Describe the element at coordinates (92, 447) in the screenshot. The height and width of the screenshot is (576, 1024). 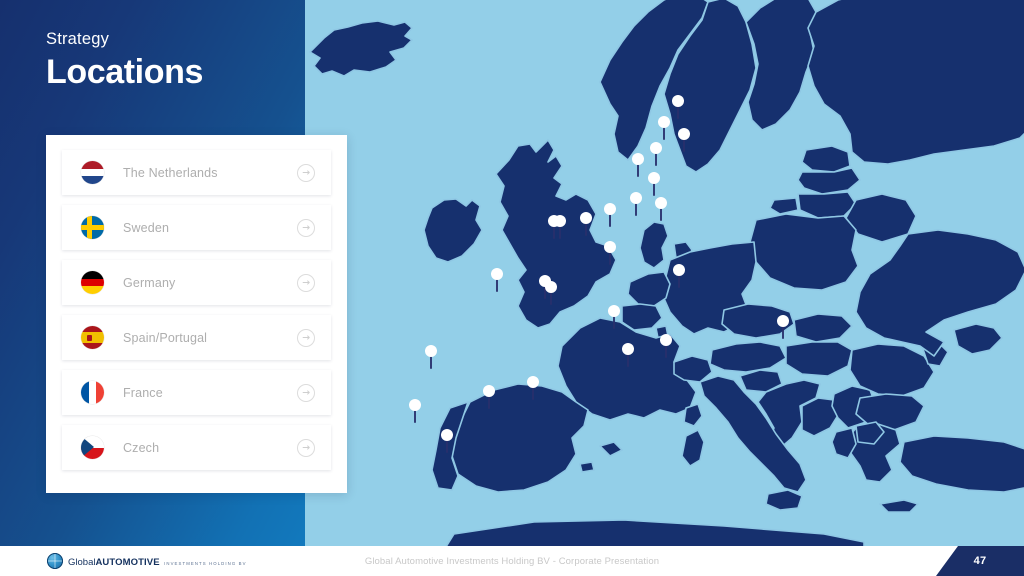
I see `czech-flag-icon` at that location.